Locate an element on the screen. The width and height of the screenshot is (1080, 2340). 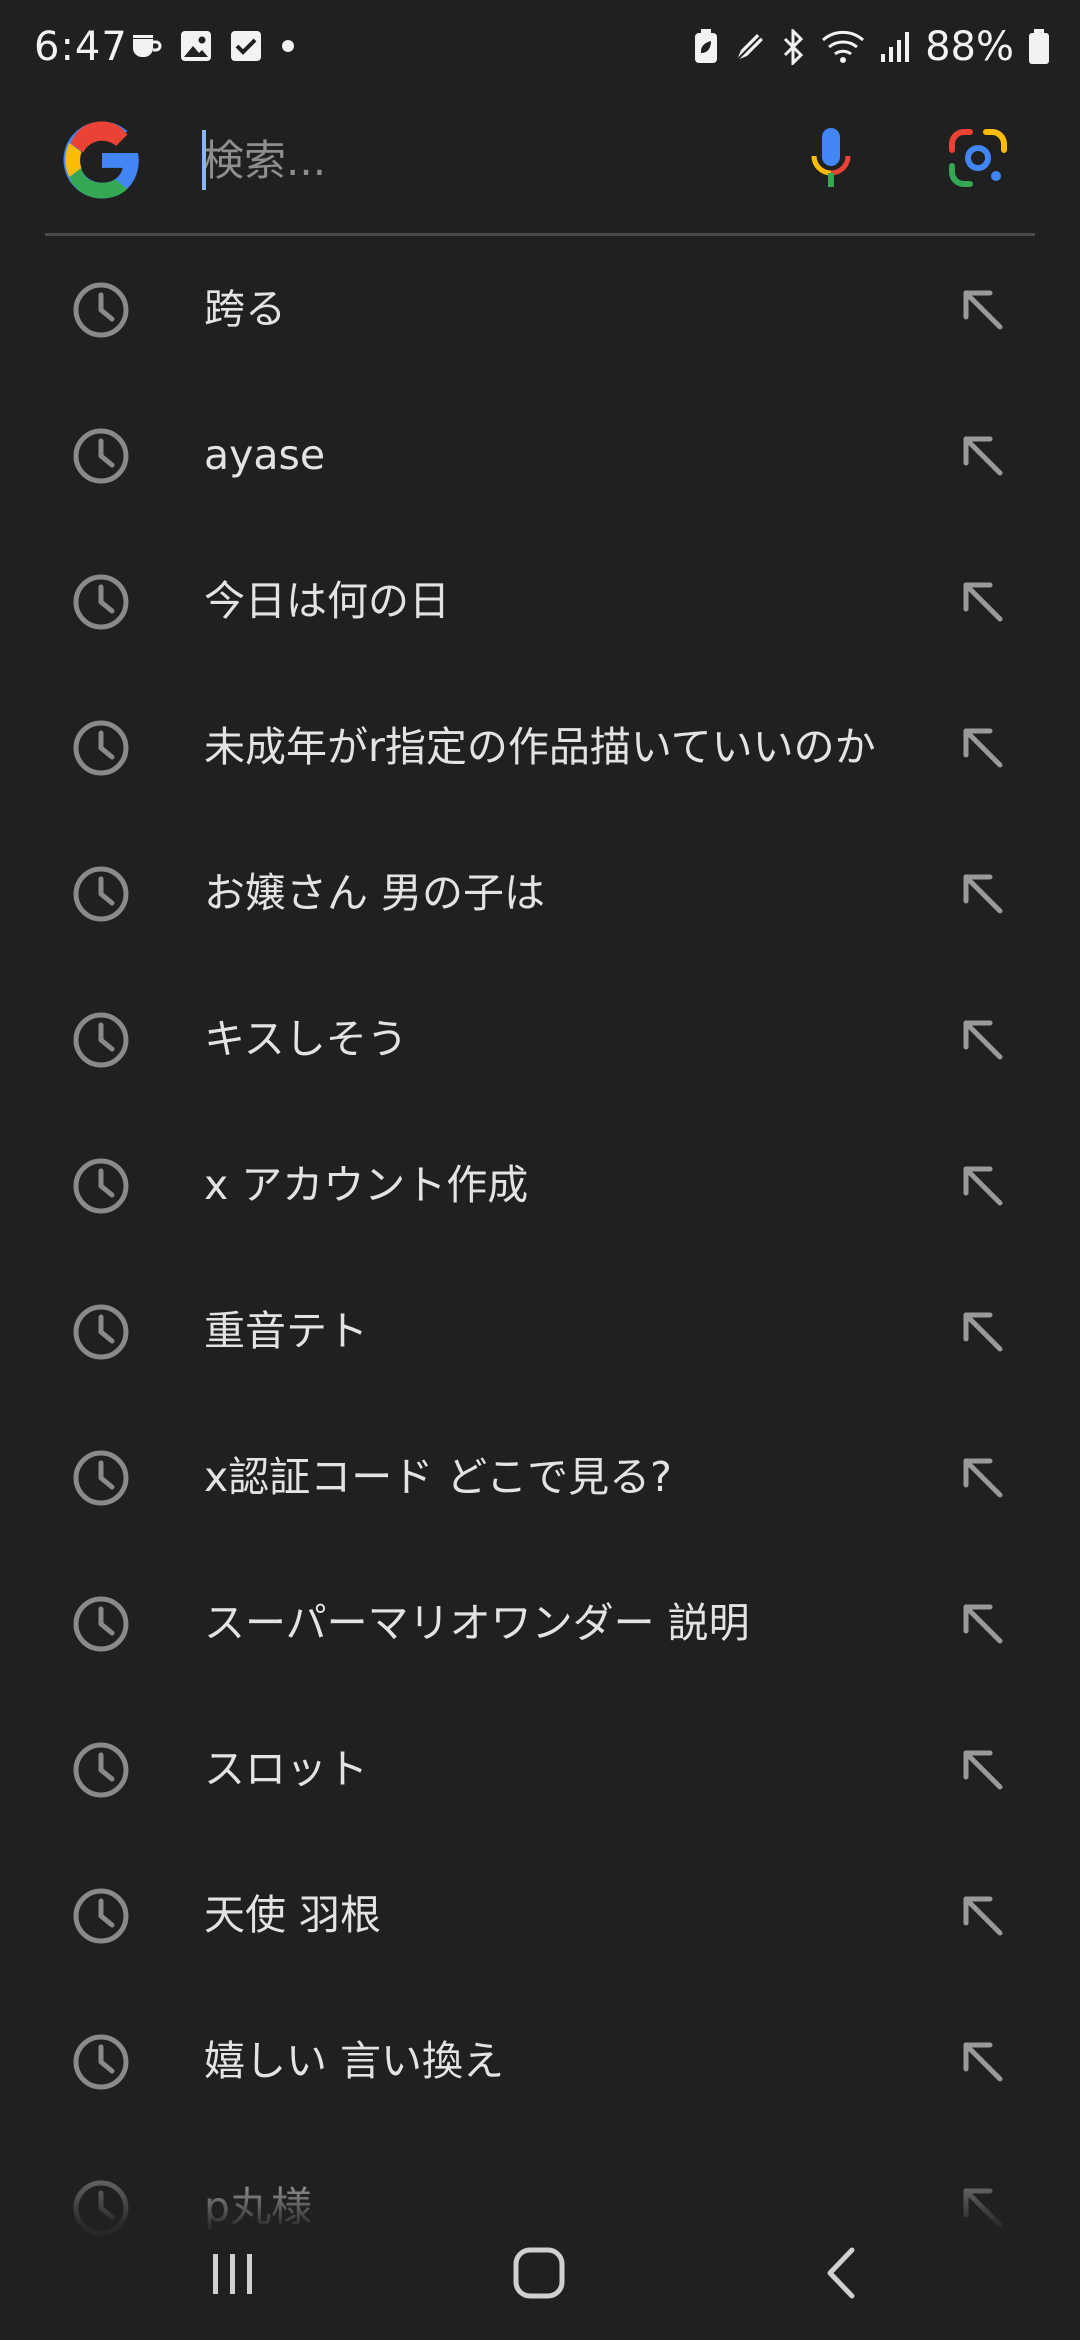
history-item: キスしそう is located at coordinates (540, 1040).